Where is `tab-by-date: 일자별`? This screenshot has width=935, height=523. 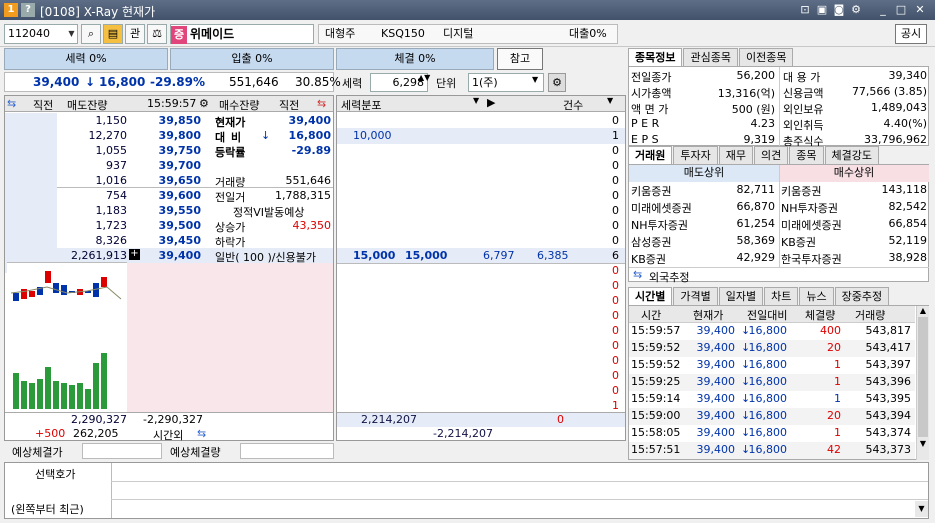 tab-by-date: 일자별 is located at coordinates (741, 296).